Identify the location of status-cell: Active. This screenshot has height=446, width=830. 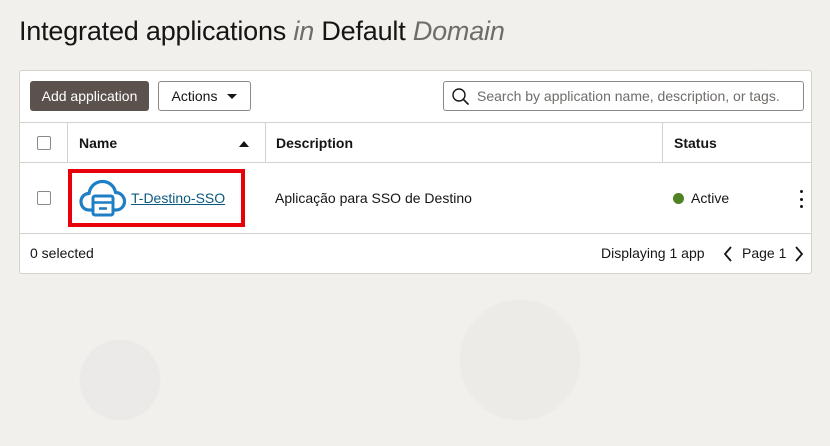
(737, 198).